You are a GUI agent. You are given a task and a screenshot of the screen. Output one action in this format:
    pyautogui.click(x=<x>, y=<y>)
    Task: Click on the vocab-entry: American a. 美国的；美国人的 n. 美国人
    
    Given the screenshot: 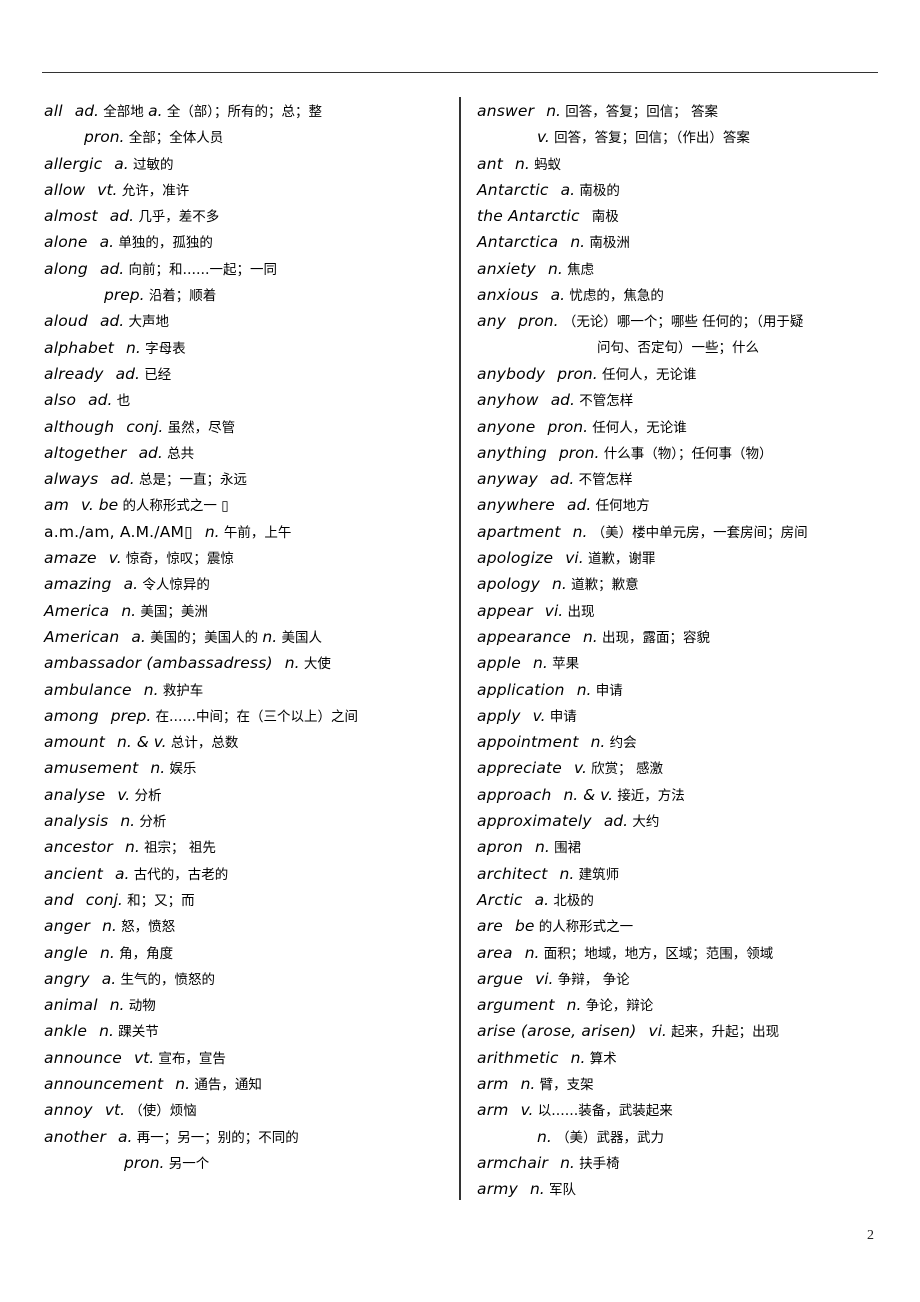 What is the action you would take?
    pyautogui.click(x=249, y=637)
    